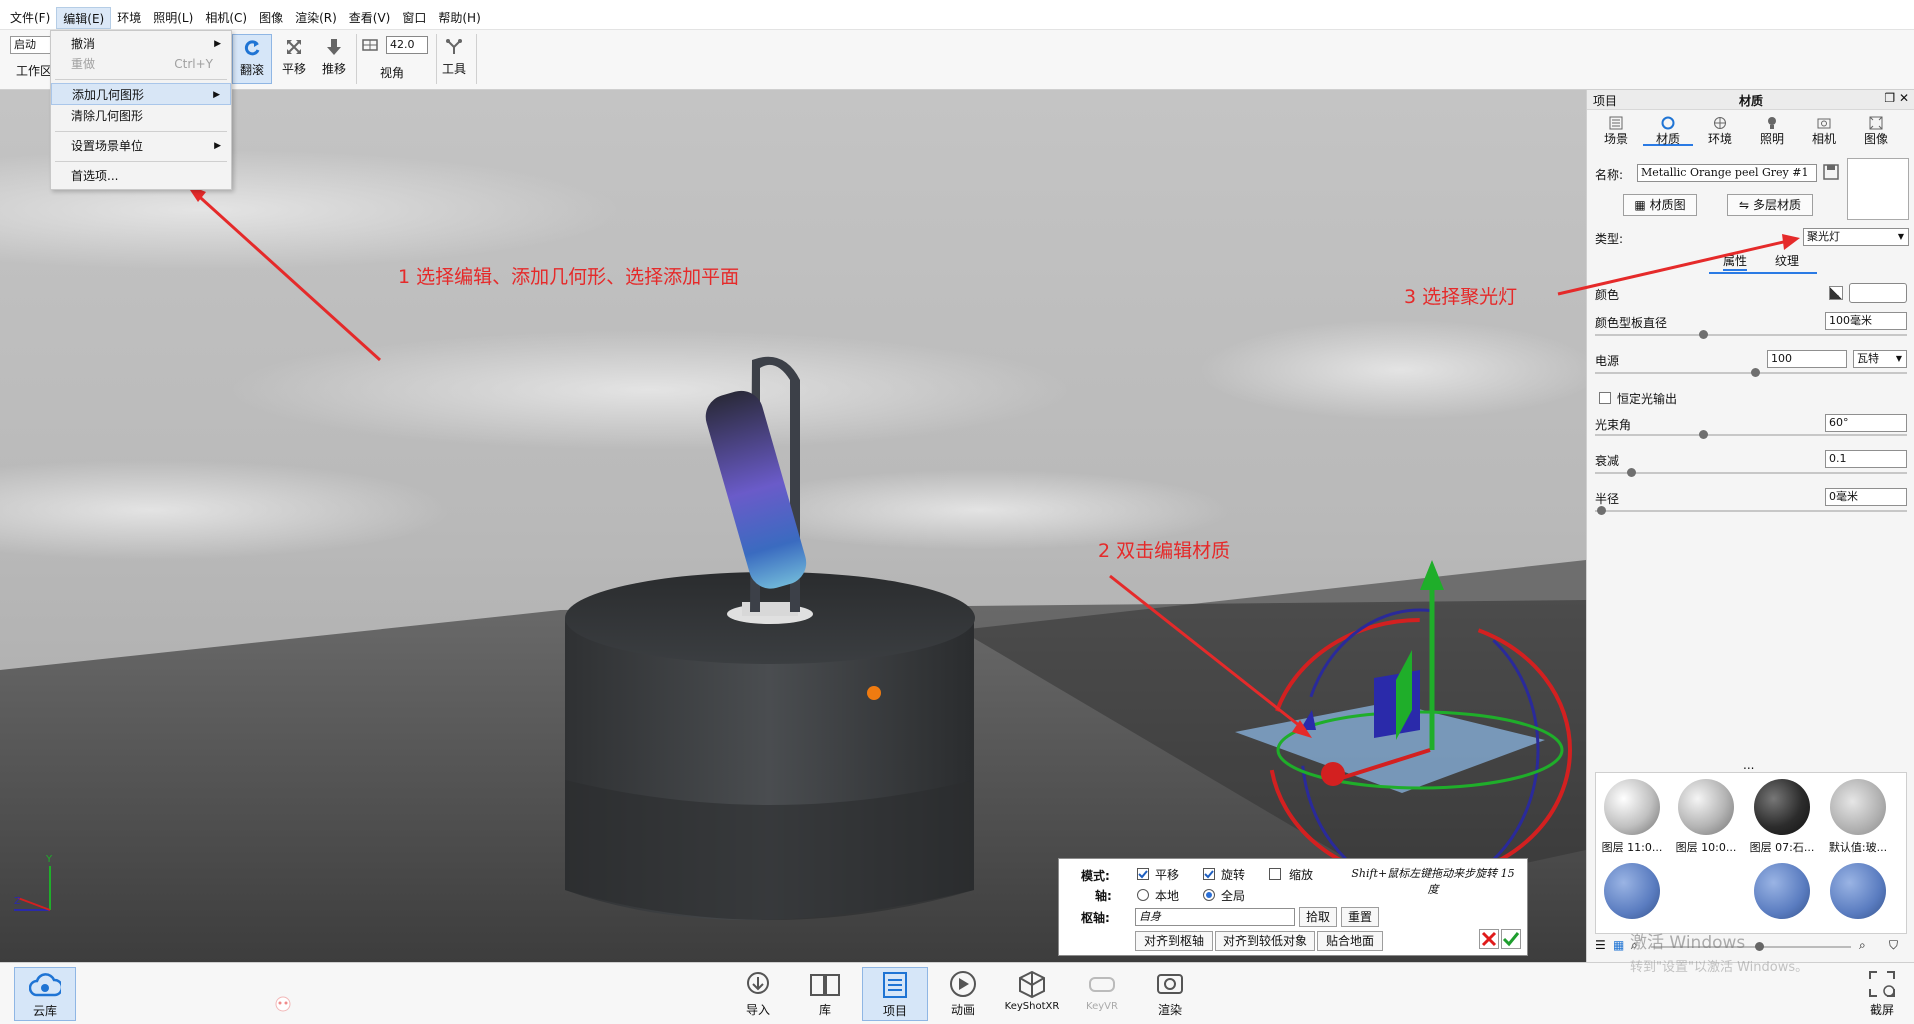  I want to click on animation-button: 动画, so click(963, 994).